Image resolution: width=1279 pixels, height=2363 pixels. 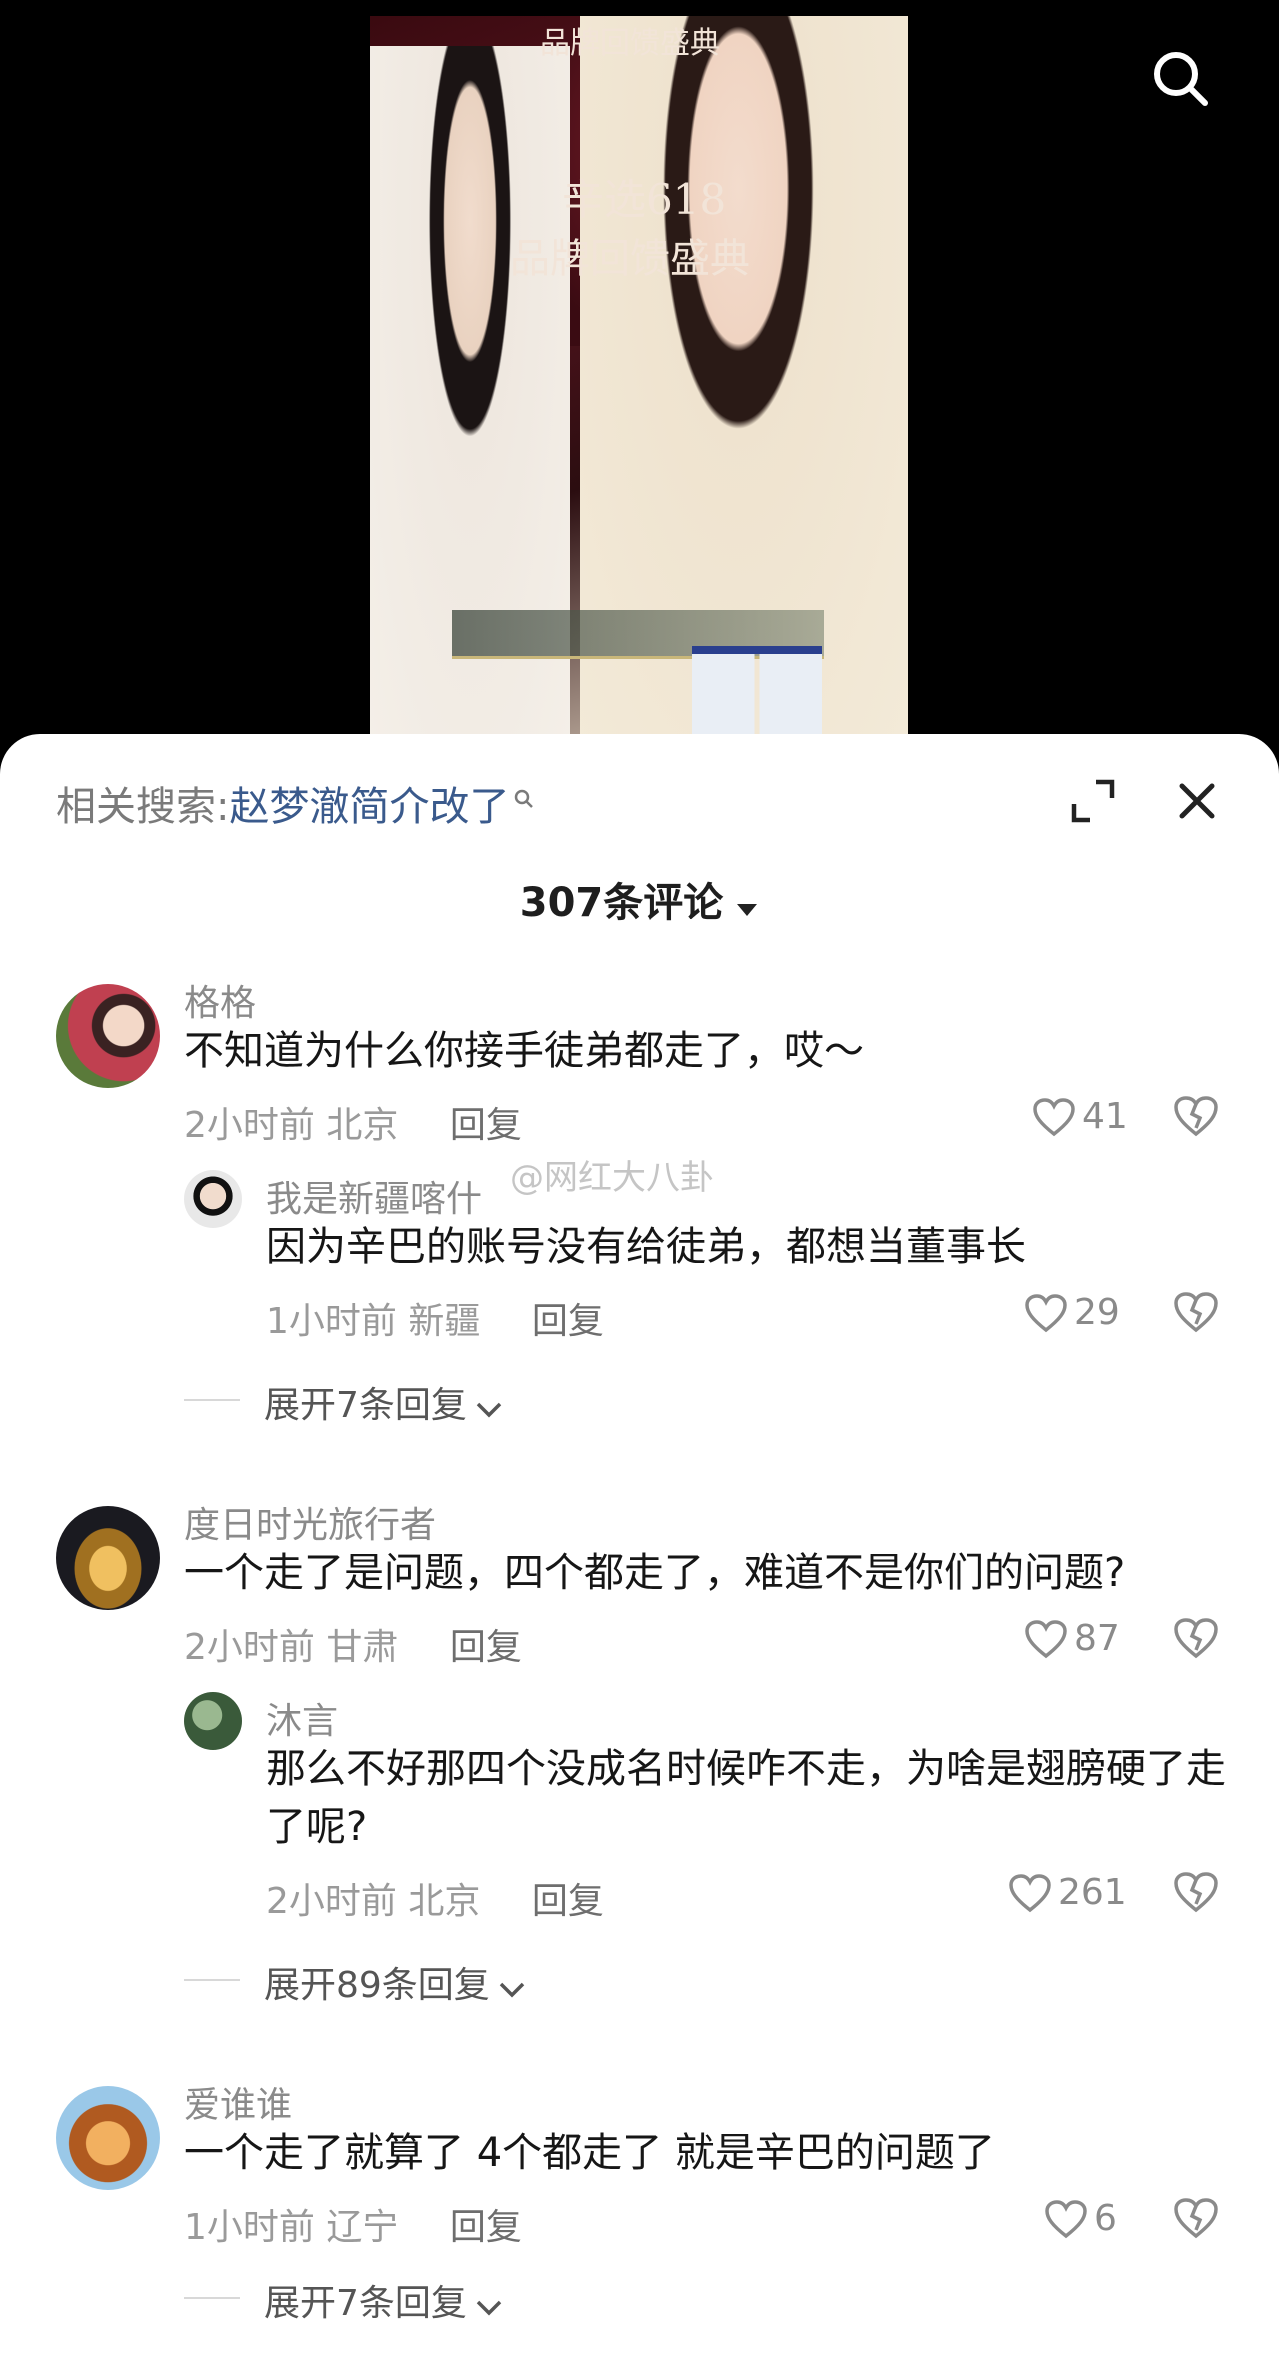 What do you see at coordinates (310, 1522) in the screenshot?
I see `comment-username: 度日时光旅行者` at bounding box center [310, 1522].